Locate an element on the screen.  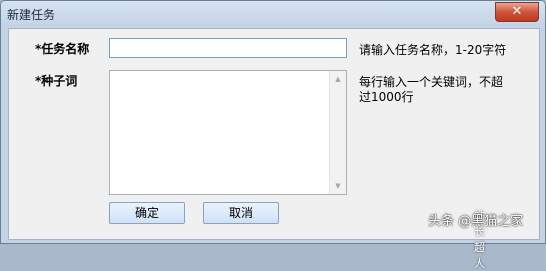
cancel-button: 取消 is located at coordinates (241, 213).